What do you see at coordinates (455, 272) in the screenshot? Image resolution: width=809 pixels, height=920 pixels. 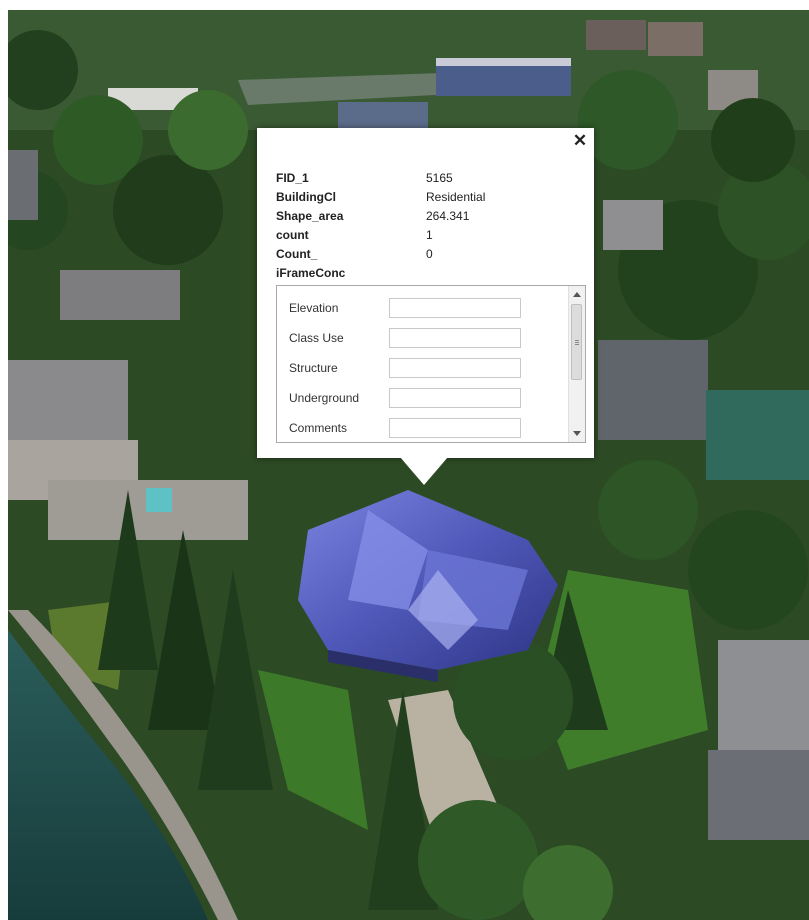 I see `attribute-value` at bounding box center [455, 272].